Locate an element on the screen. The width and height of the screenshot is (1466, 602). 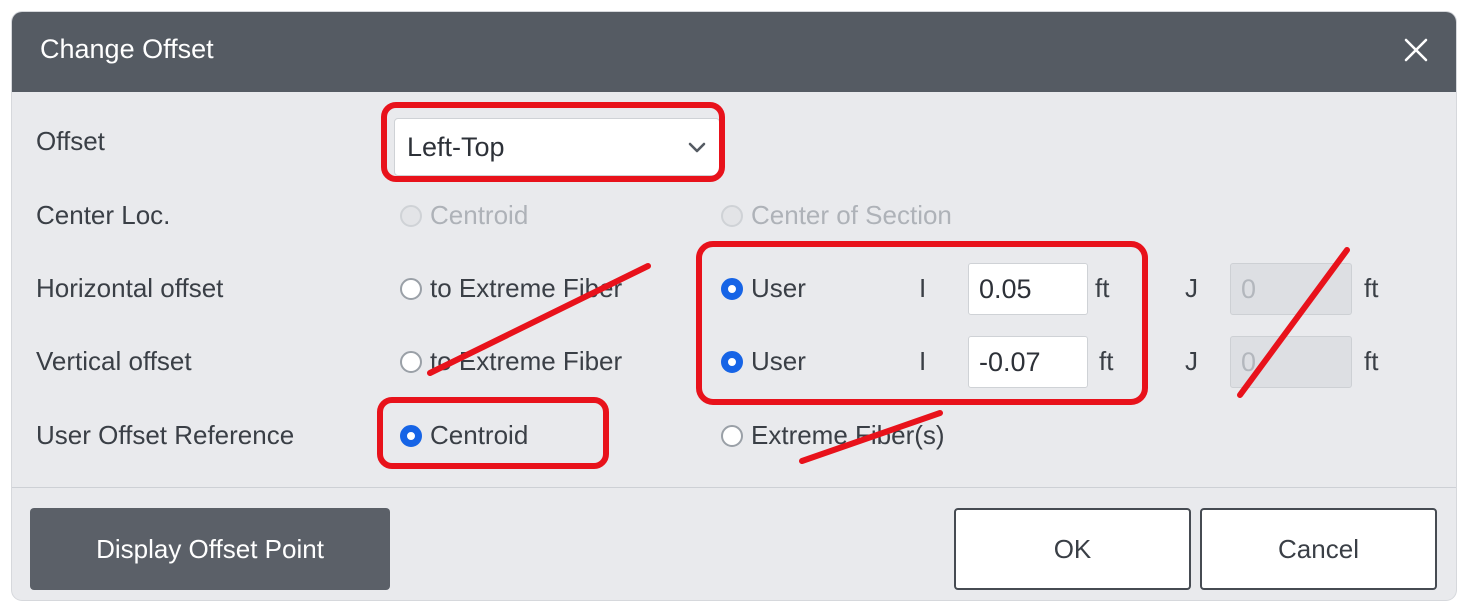
horizontal-extreme-fiber-label: to Extreme Fiber is located at coordinates (526, 288).